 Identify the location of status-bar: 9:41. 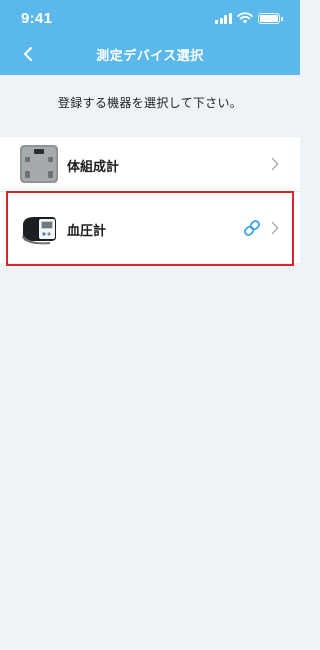
(150, 18).